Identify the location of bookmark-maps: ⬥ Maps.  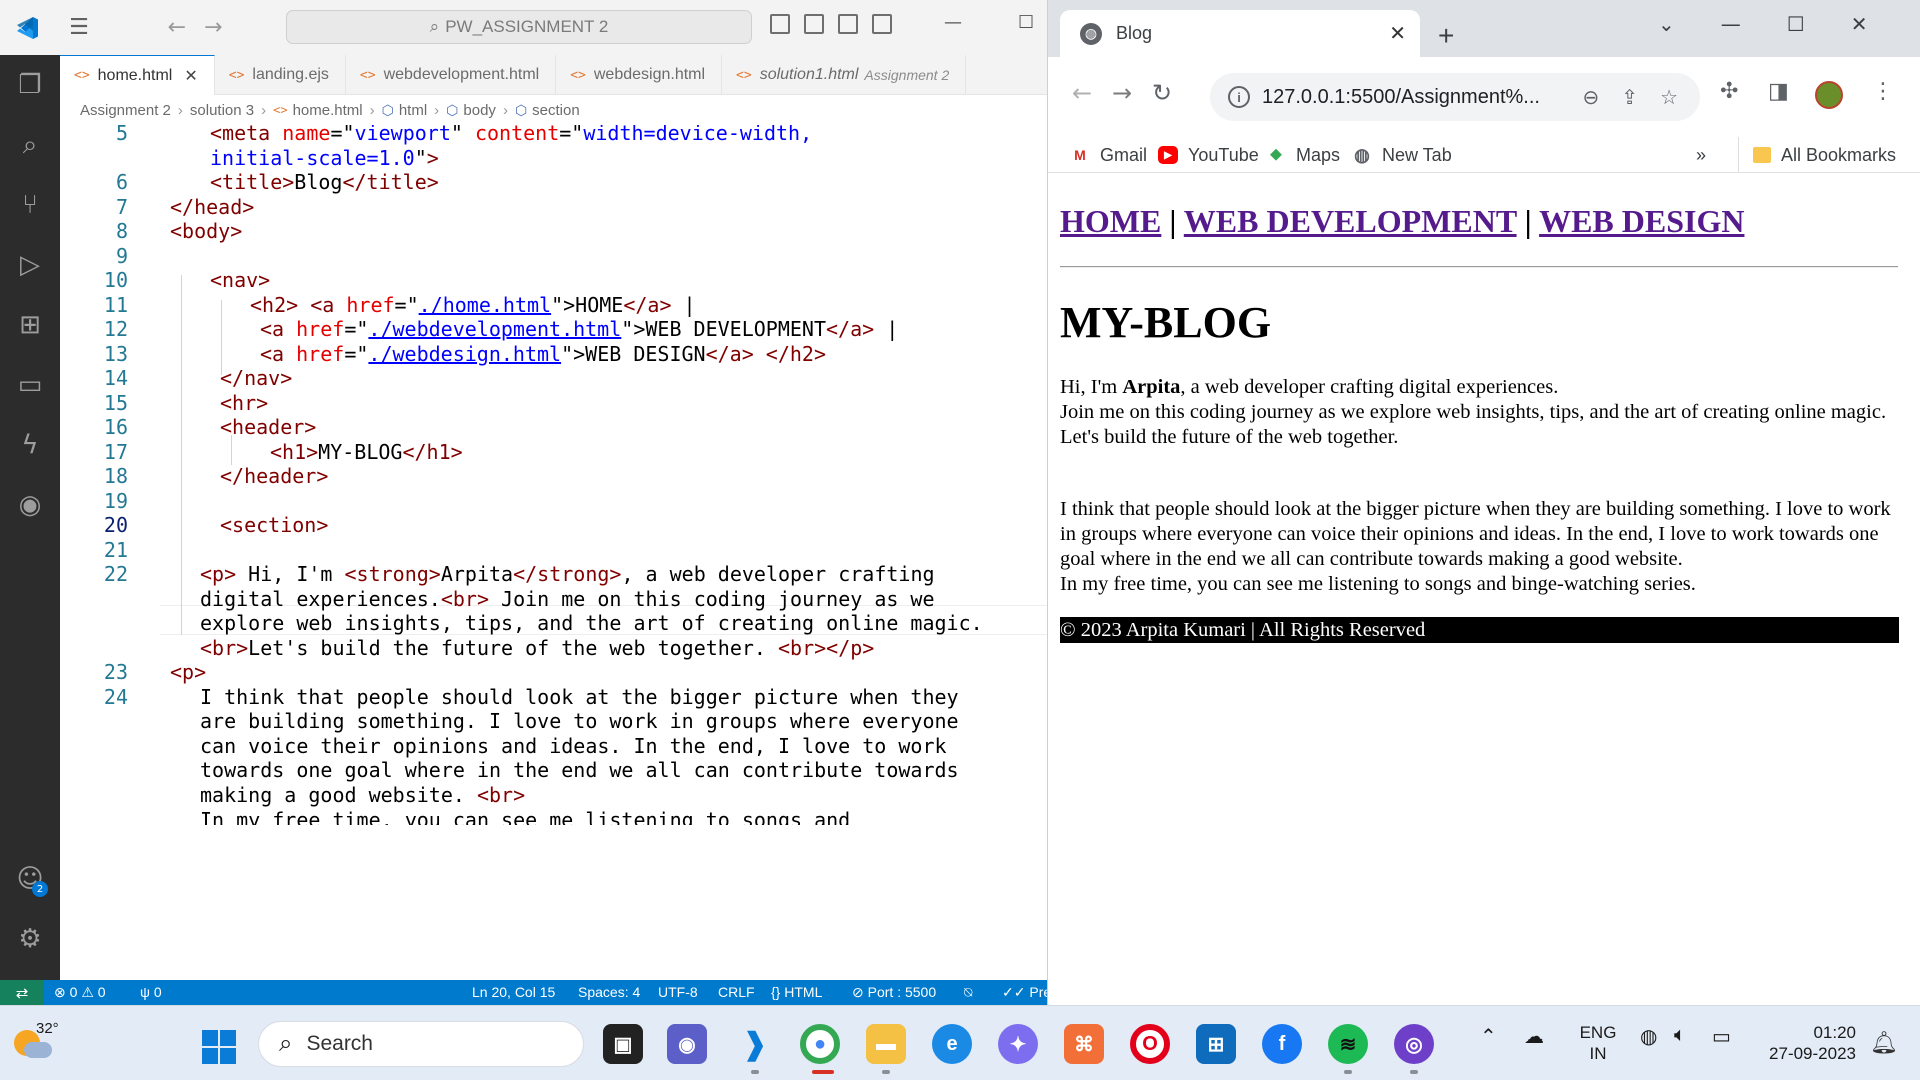
(1303, 155).